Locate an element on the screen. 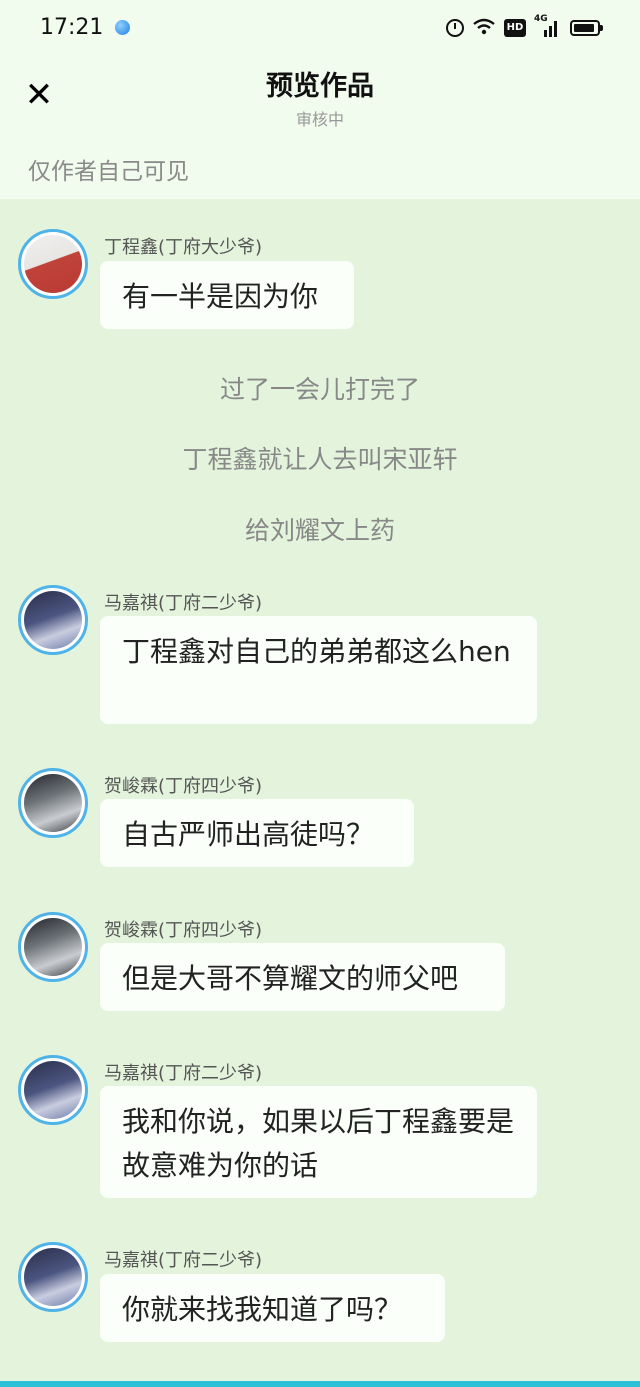 Image resolution: width=640 pixels, height=1387 pixels. narration-text: 给刘耀文上药 is located at coordinates (319, 530).